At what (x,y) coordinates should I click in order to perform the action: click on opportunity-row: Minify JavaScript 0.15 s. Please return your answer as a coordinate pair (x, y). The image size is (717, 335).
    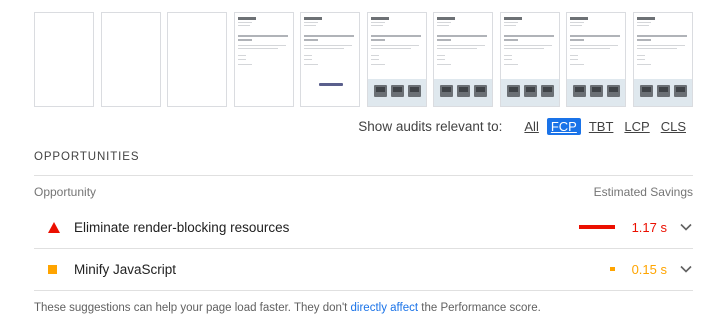
    Looking at the image, I should click on (363, 269).